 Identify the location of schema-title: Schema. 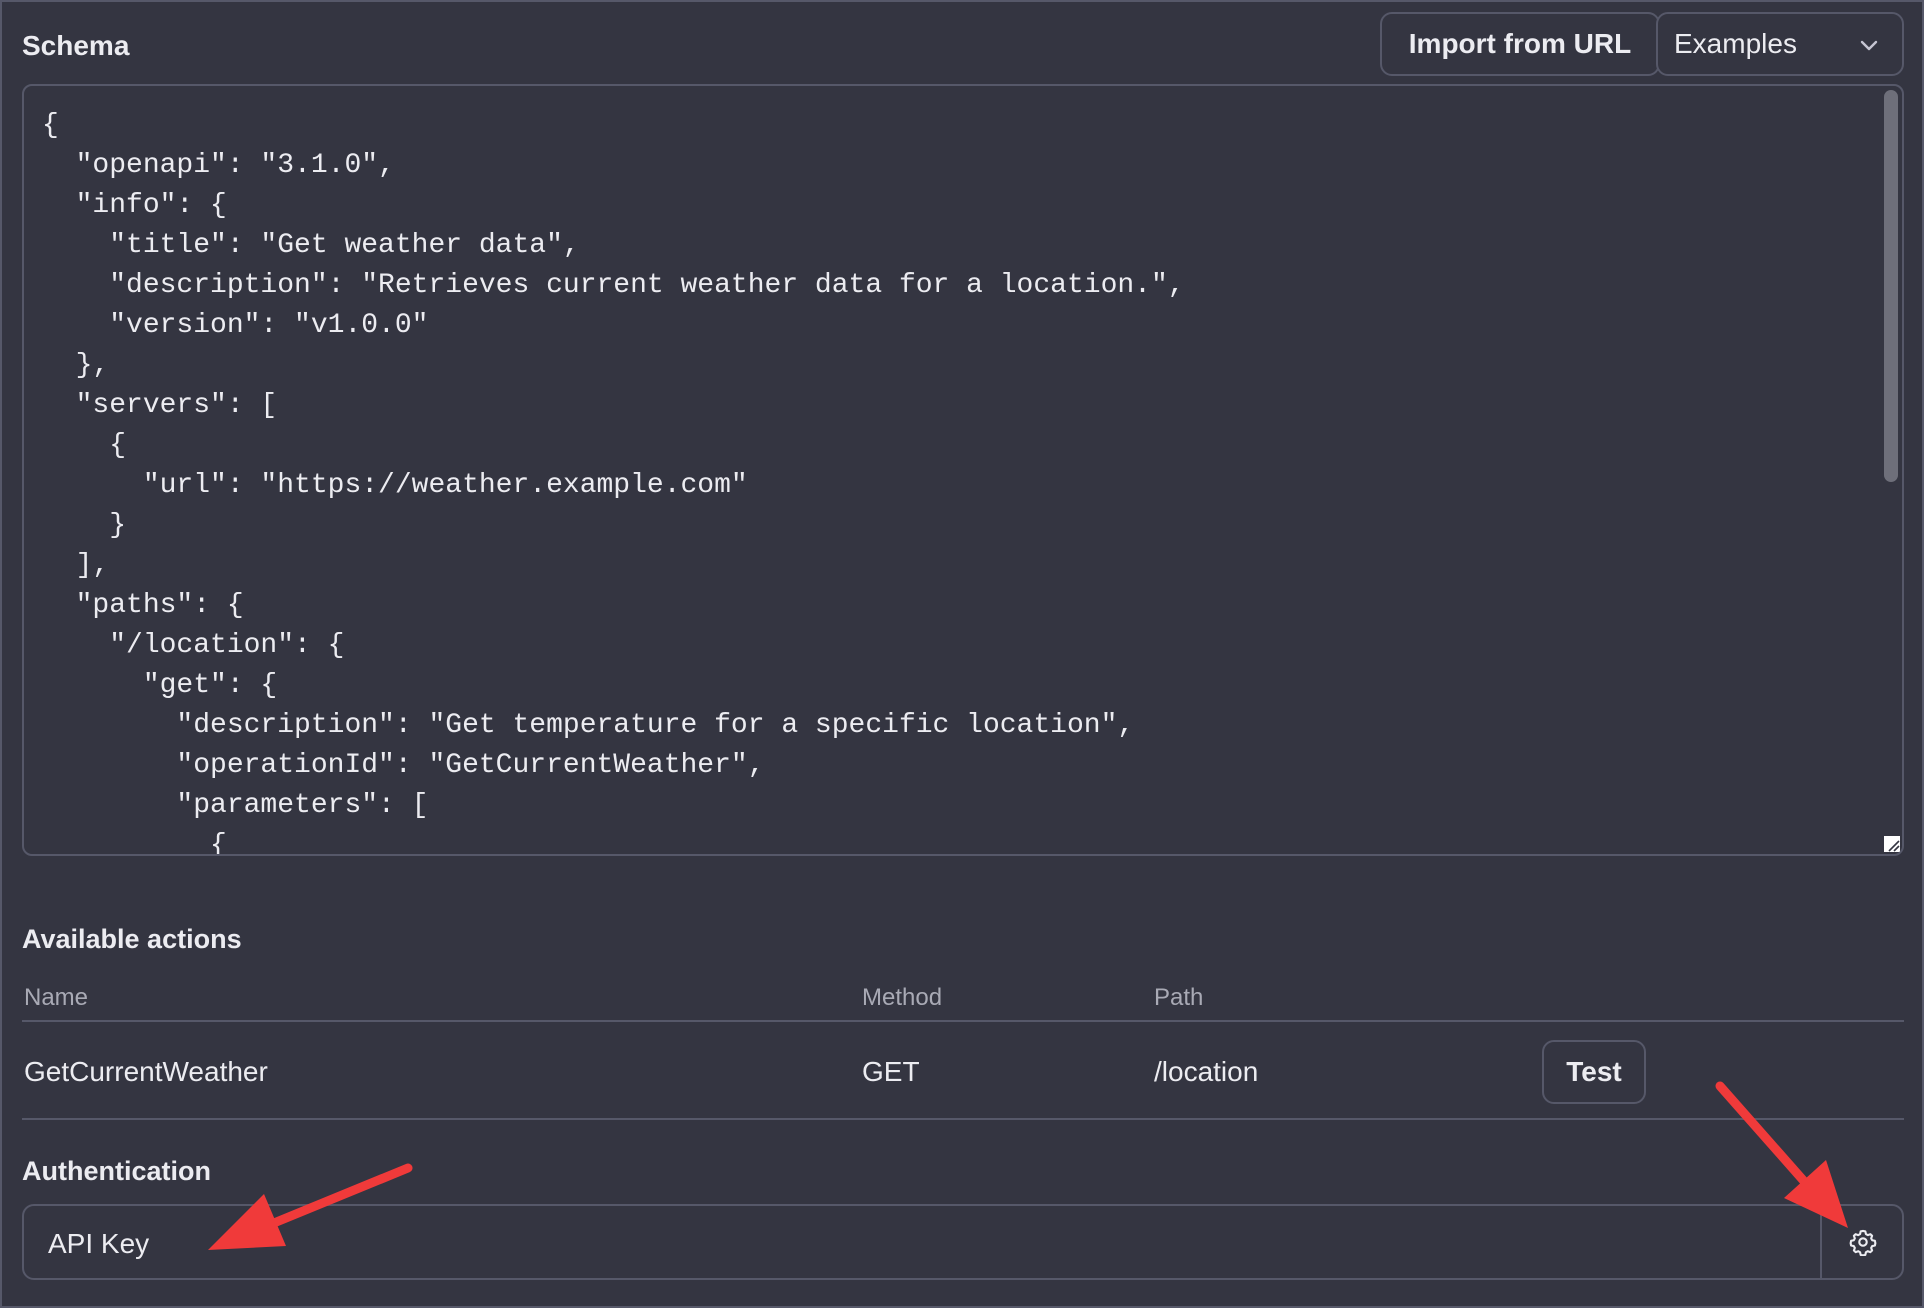
(76, 45).